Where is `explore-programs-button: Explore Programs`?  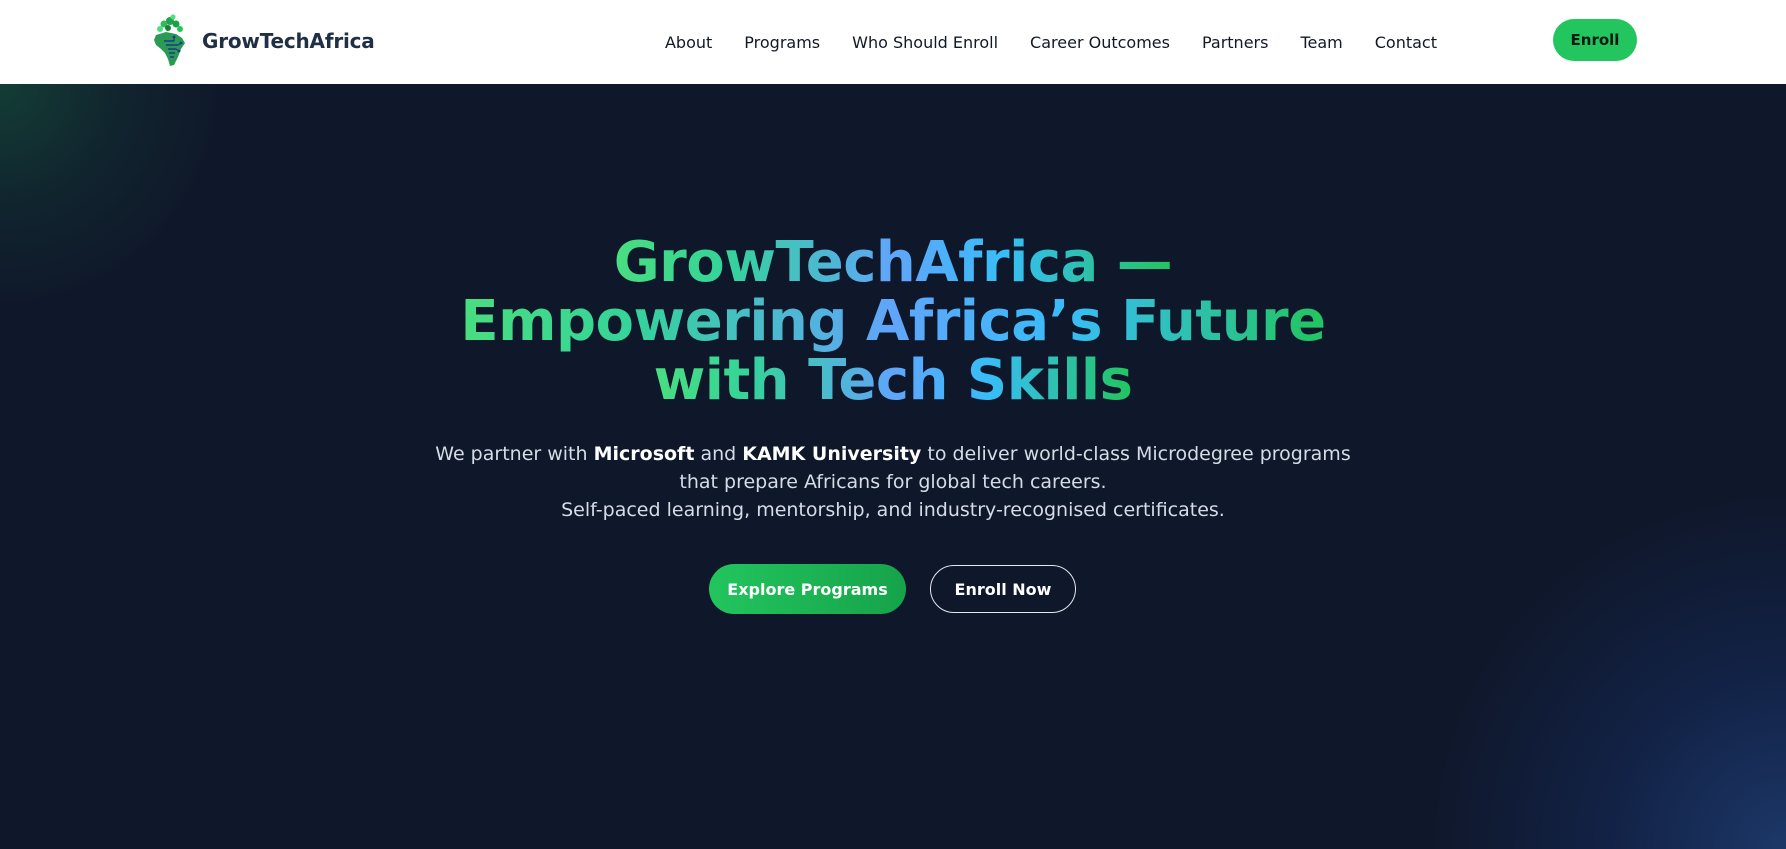
explore-programs-button: Explore Programs is located at coordinates (807, 589).